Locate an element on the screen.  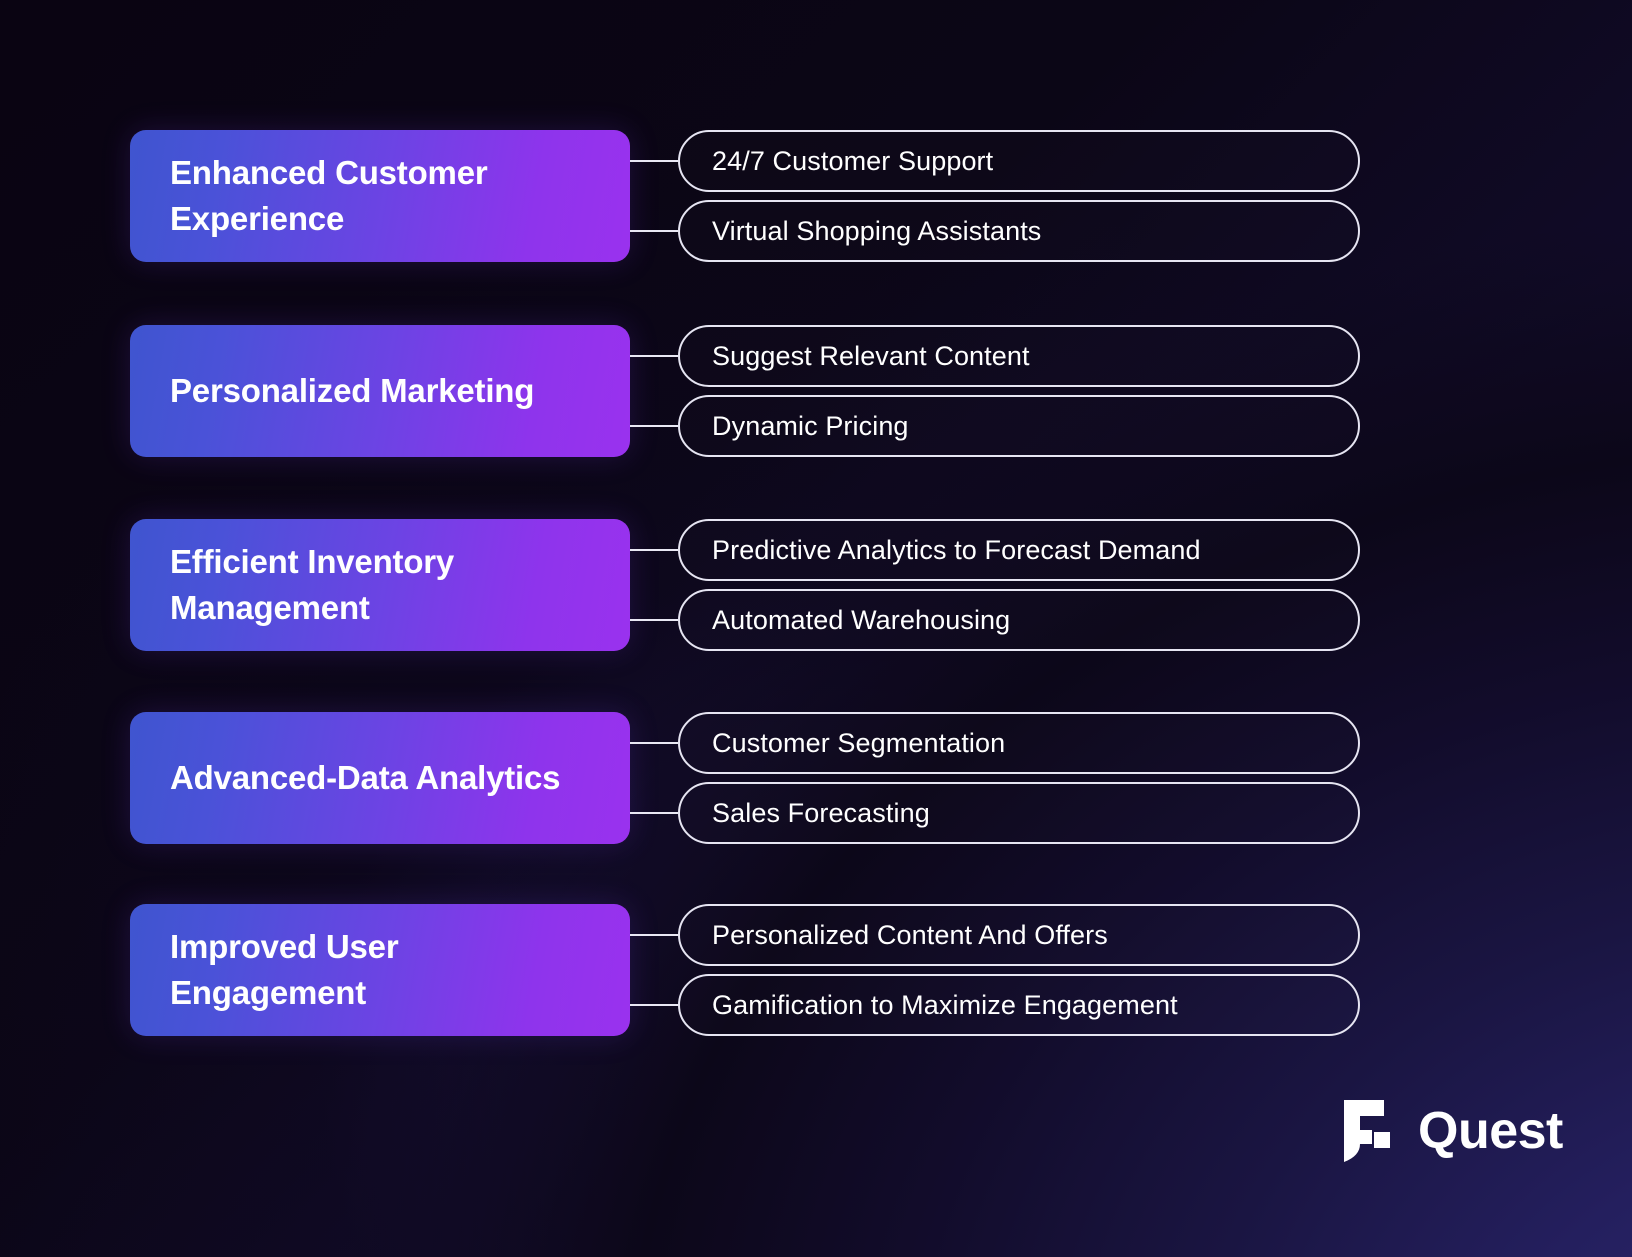
item-row: Dynamic Pricing is located at coordinates (995, 426).